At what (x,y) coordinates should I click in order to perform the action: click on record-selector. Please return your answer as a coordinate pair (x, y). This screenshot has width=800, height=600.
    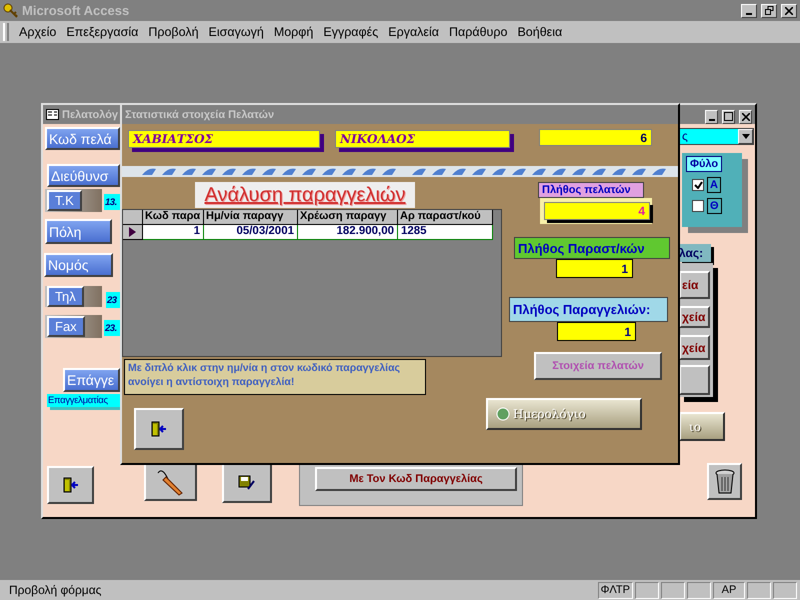
    Looking at the image, I should click on (133, 232).